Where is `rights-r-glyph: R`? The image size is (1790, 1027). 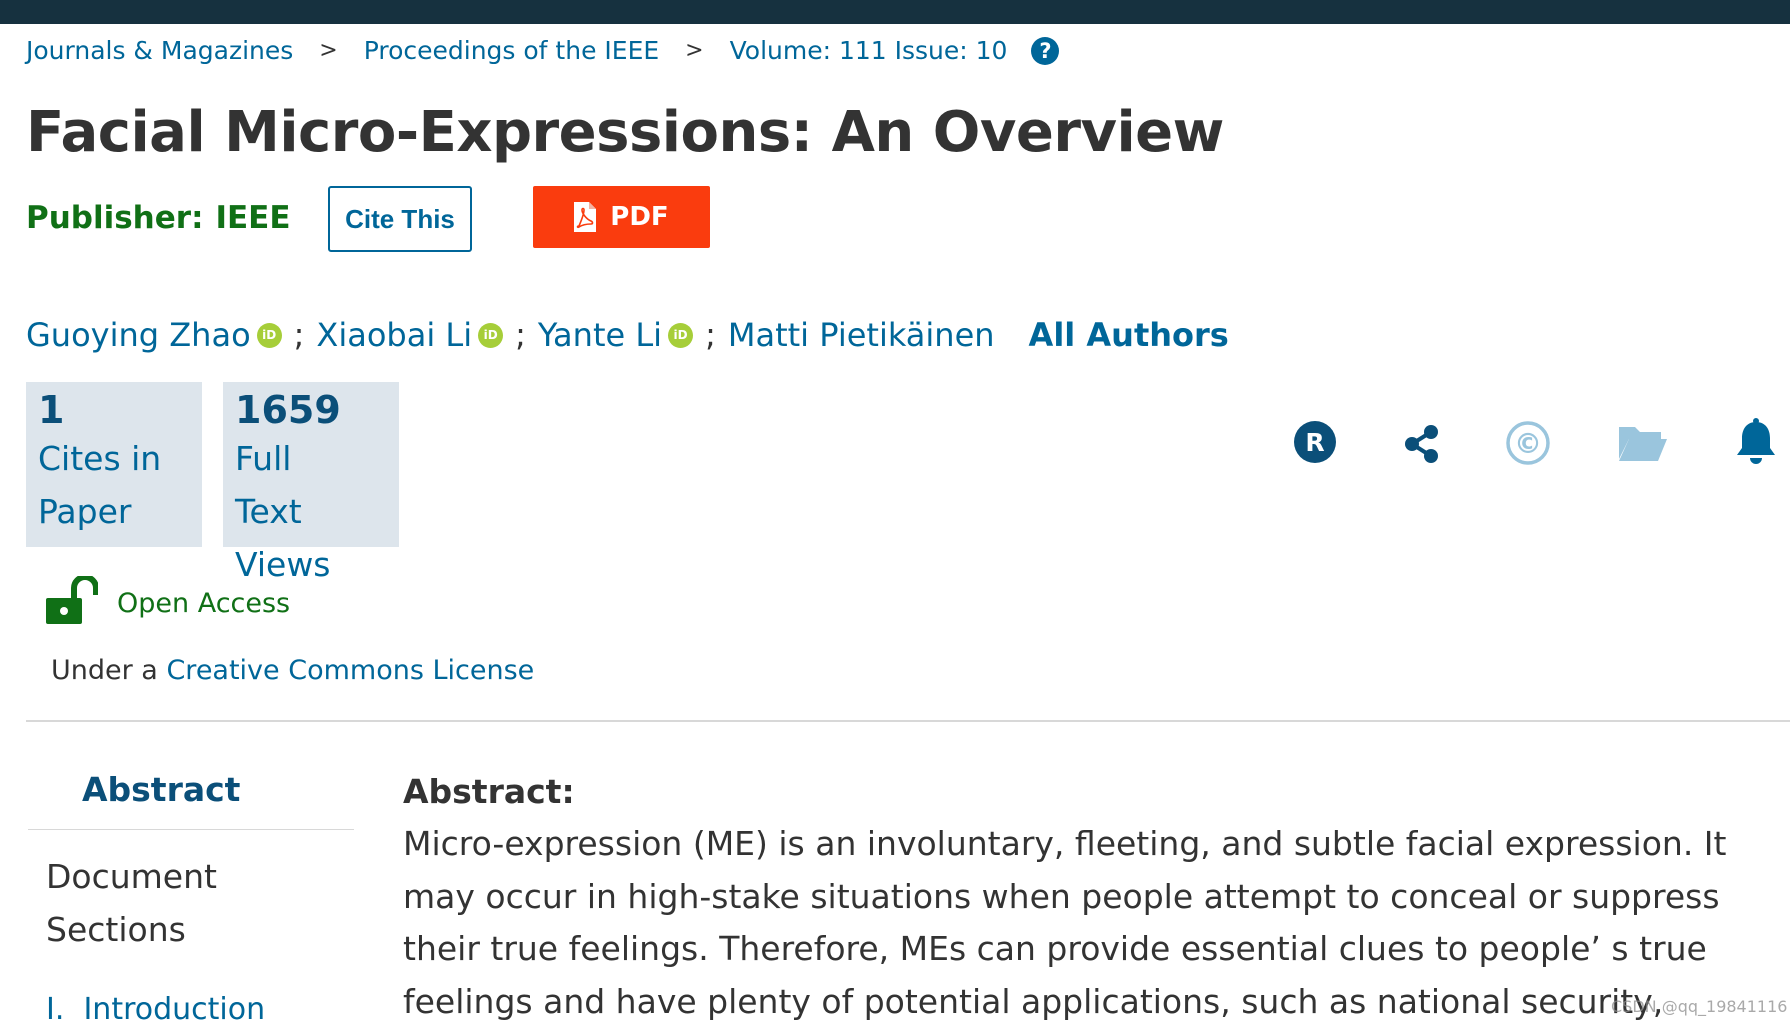 rights-r-glyph: R is located at coordinates (1314, 442).